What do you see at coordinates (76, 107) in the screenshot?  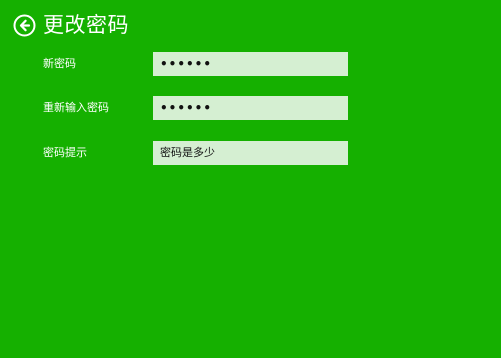 I see `confirm-password-label: 重新输入密码` at bounding box center [76, 107].